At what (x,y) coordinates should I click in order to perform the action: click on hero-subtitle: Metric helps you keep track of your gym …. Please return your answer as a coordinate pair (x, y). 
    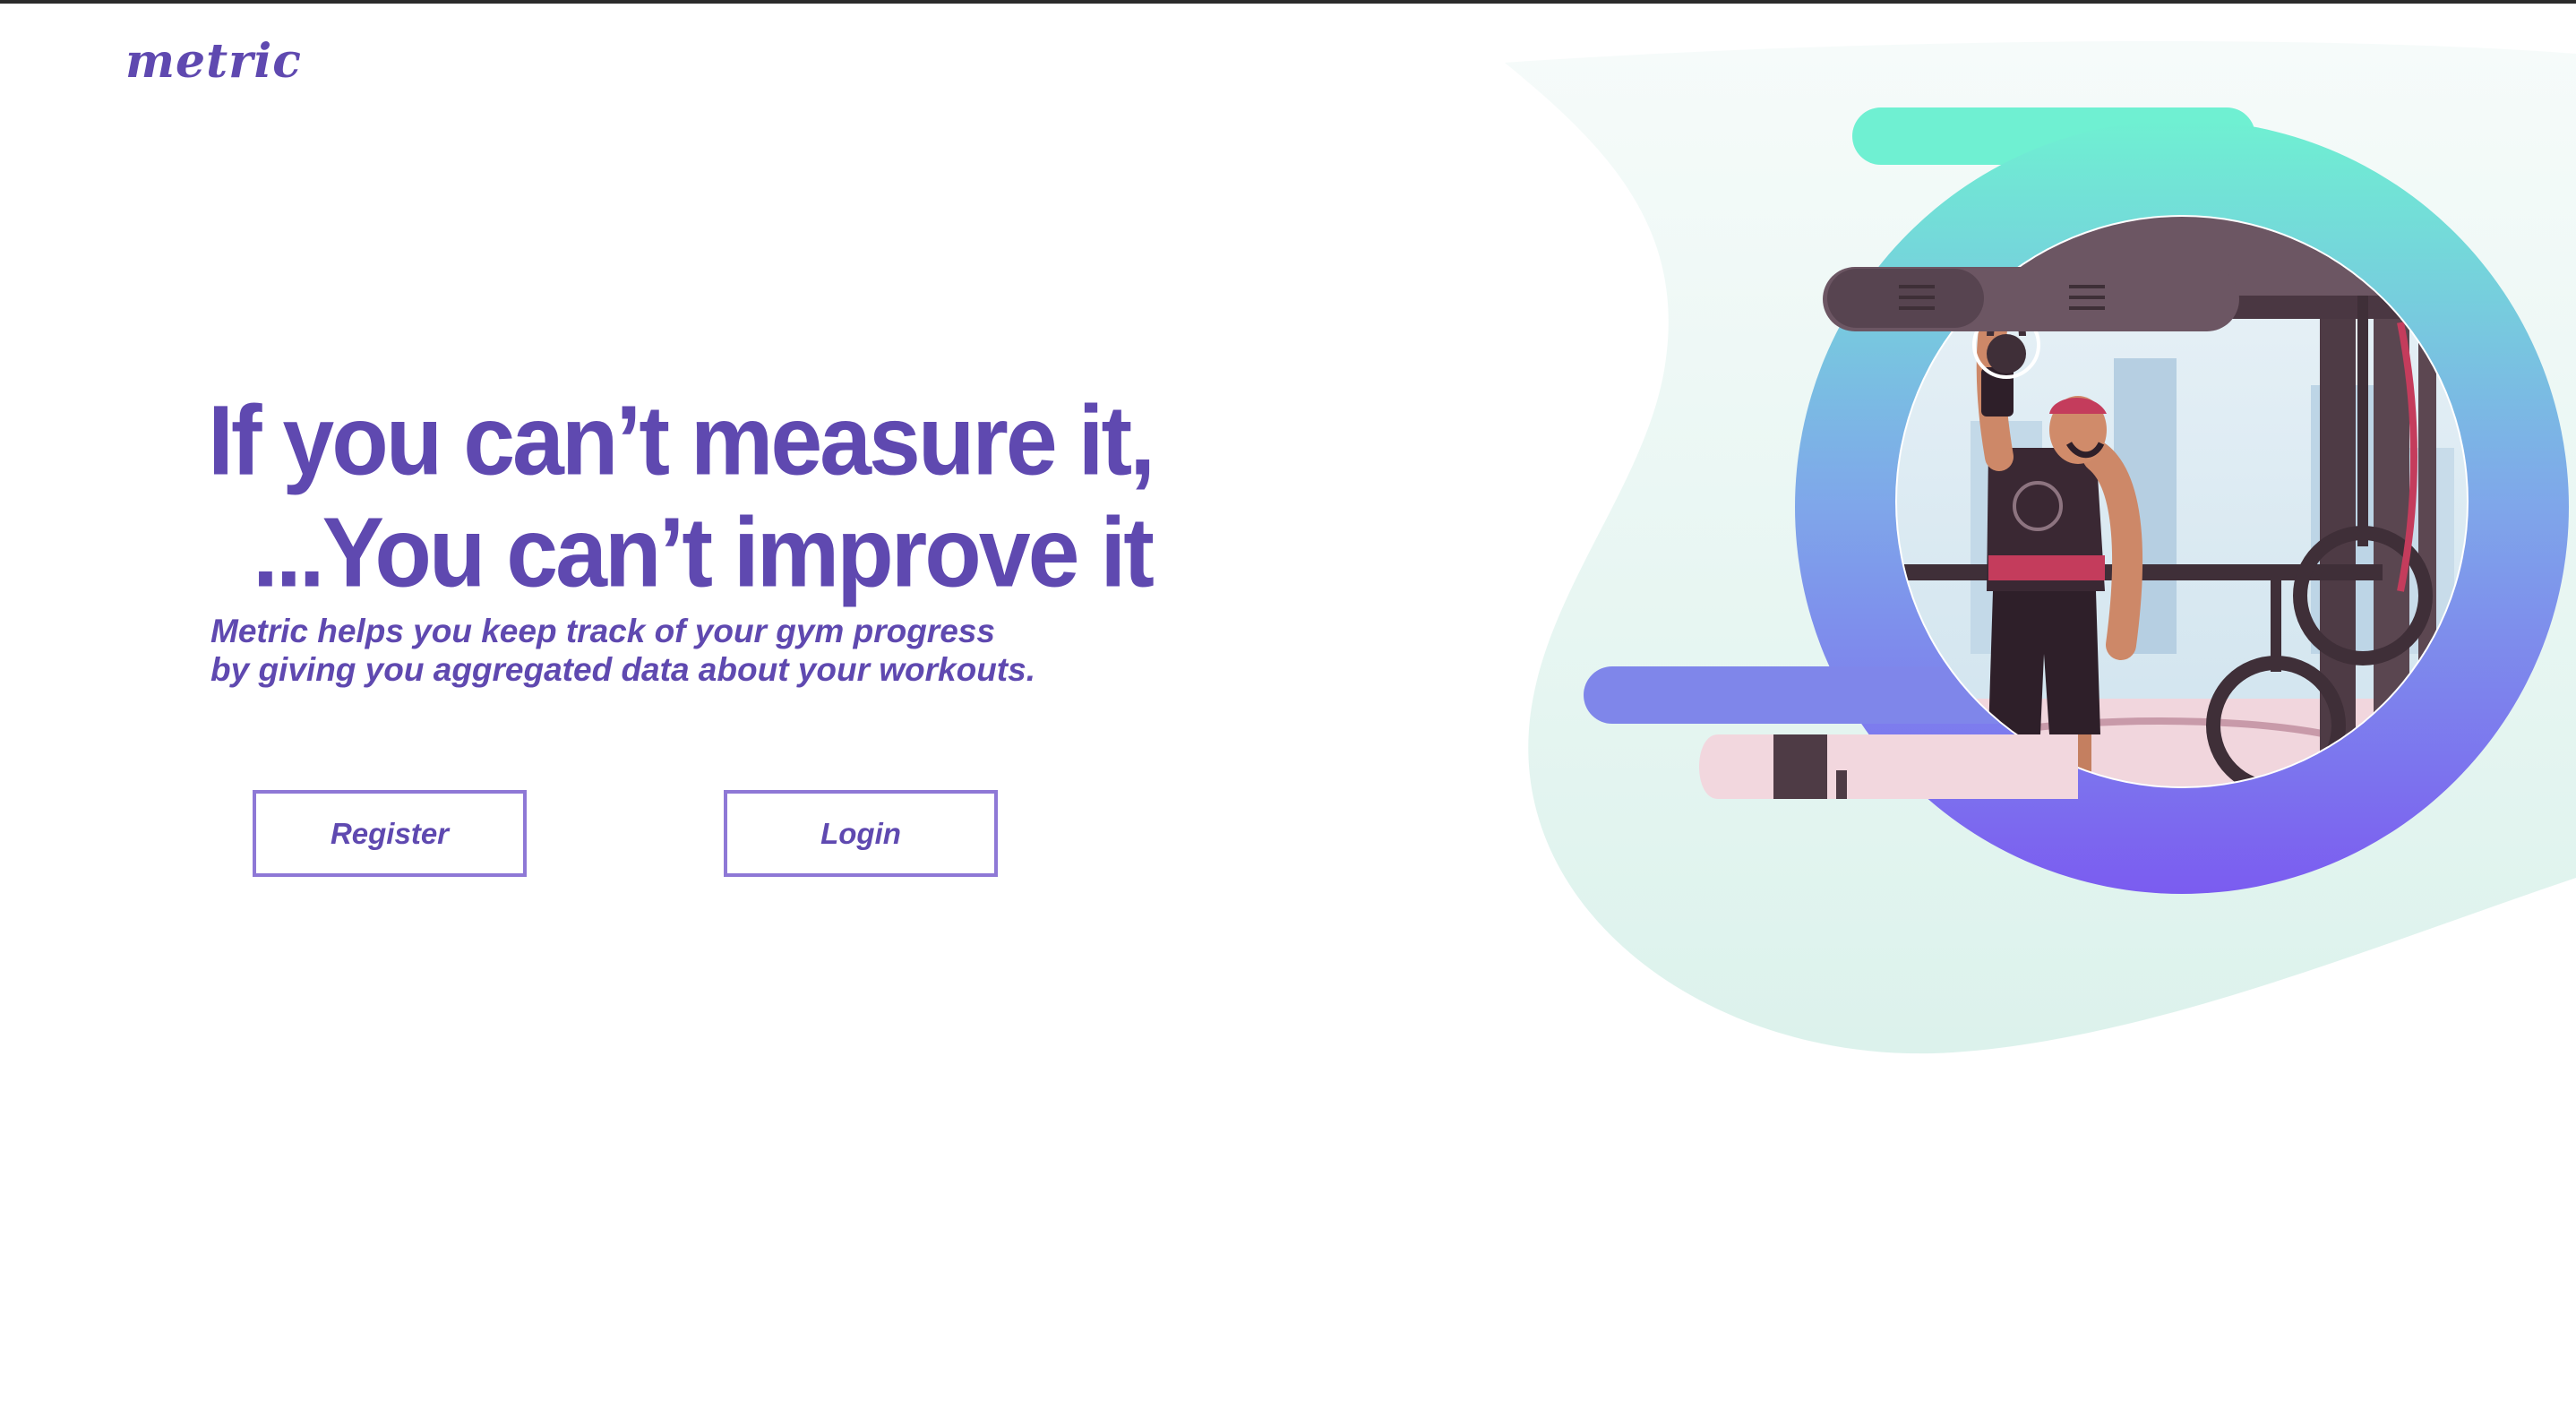
    Looking at the image, I should click on (658, 650).